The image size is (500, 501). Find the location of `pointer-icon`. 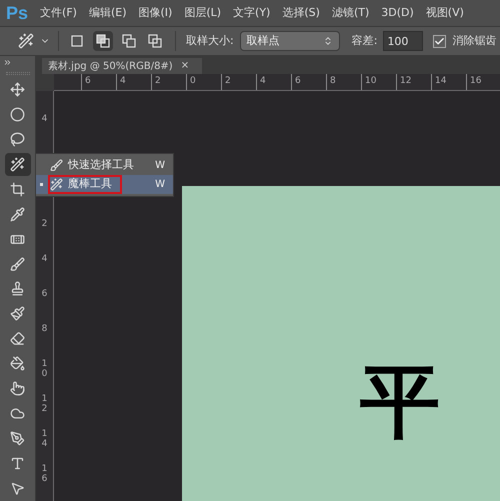

pointer-icon is located at coordinates (17, 488).